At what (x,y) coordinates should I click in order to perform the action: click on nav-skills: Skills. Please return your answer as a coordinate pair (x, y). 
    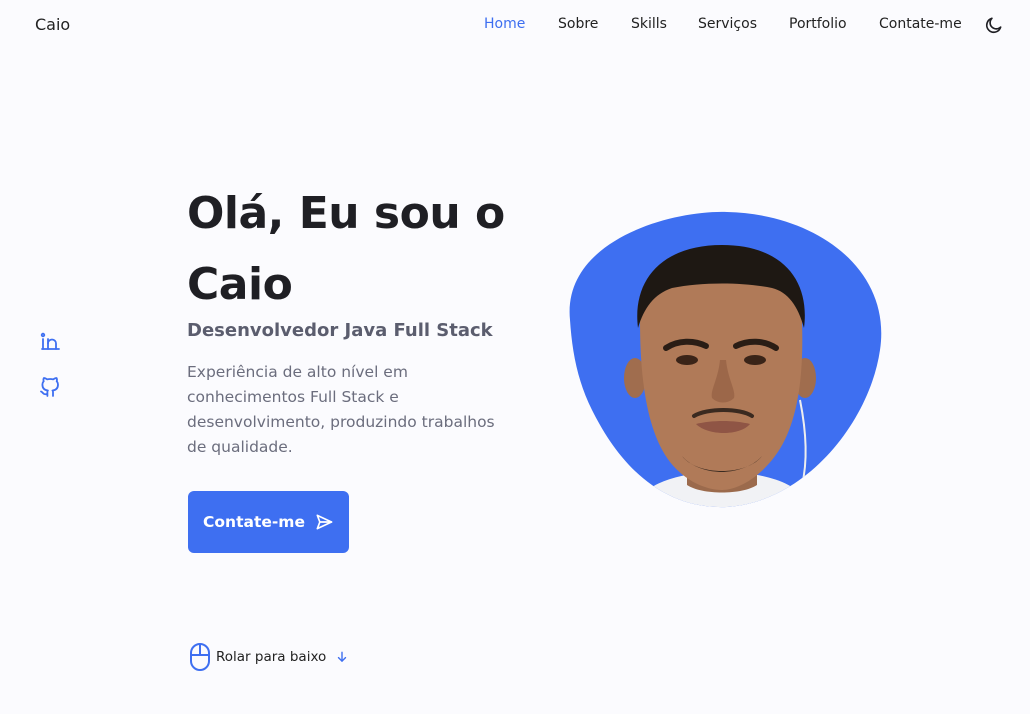
    Looking at the image, I should click on (649, 24).